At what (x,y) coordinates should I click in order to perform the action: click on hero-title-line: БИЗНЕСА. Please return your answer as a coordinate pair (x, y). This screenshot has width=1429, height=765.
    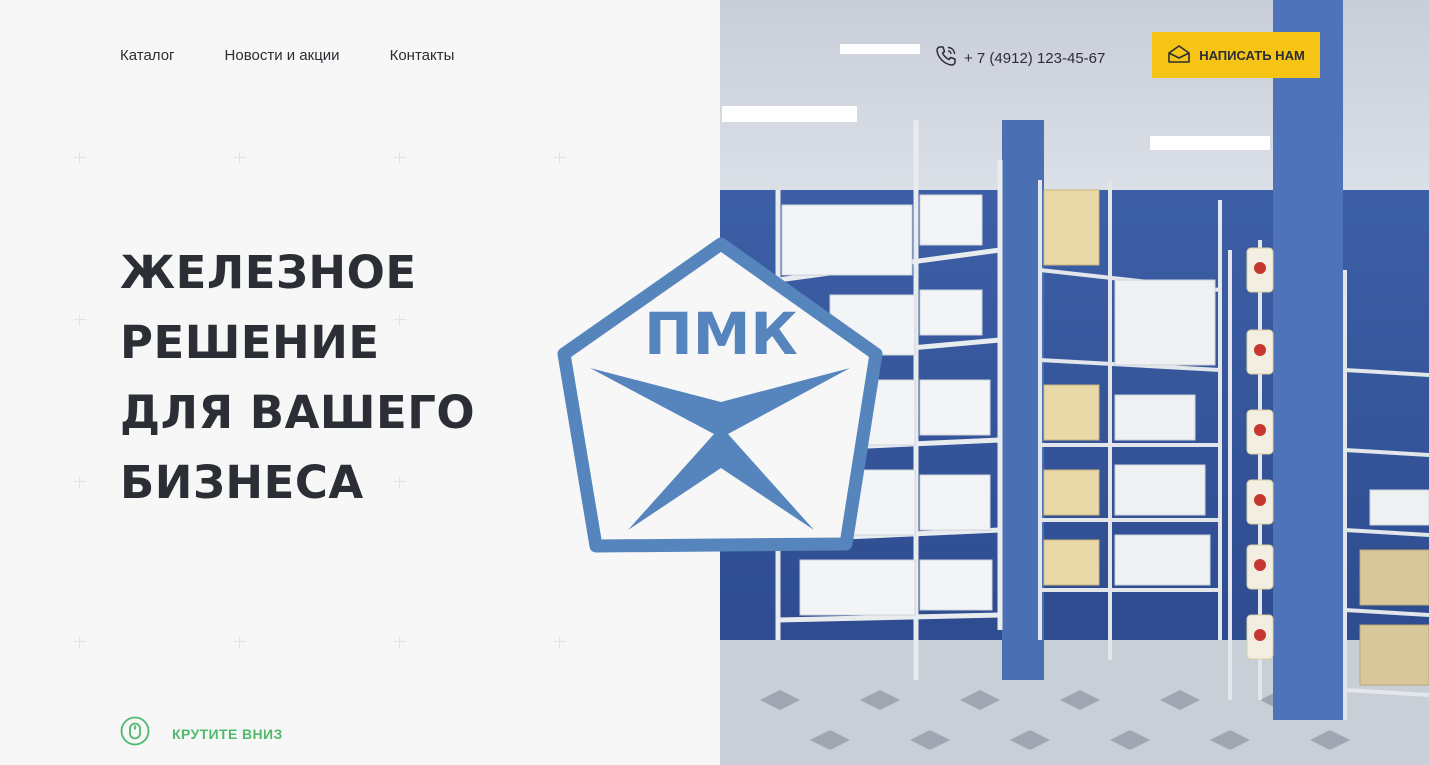
    Looking at the image, I should click on (242, 482).